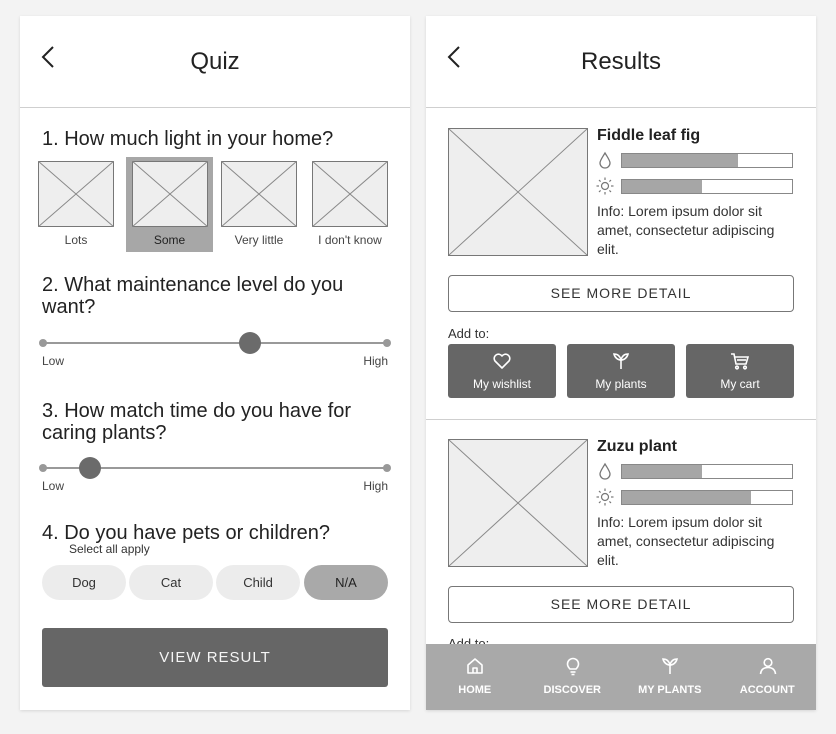 The width and height of the screenshot is (836, 734). I want to click on card-divider, so click(621, 419).